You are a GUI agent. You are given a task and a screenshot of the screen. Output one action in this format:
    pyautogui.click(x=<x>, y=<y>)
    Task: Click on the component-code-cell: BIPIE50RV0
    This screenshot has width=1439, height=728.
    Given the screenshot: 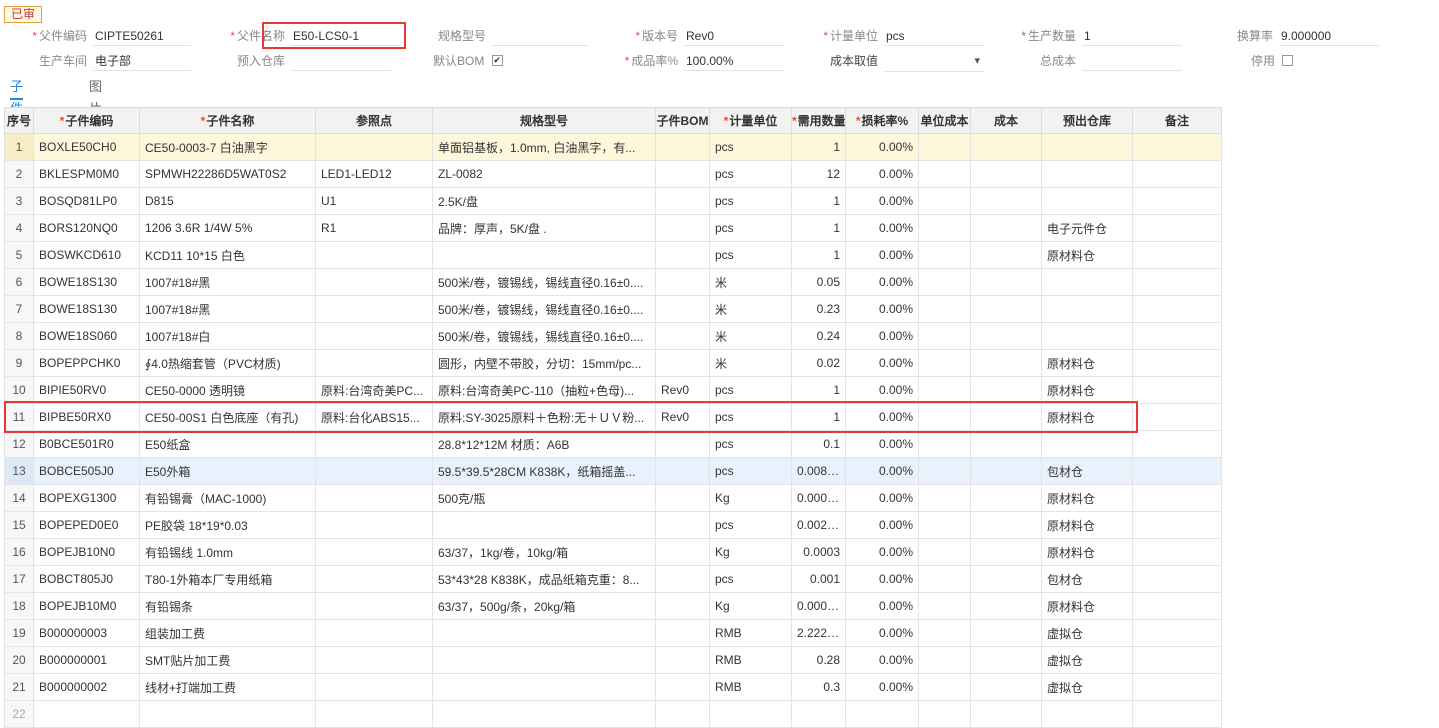 What is the action you would take?
    pyautogui.click(x=86, y=390)
    